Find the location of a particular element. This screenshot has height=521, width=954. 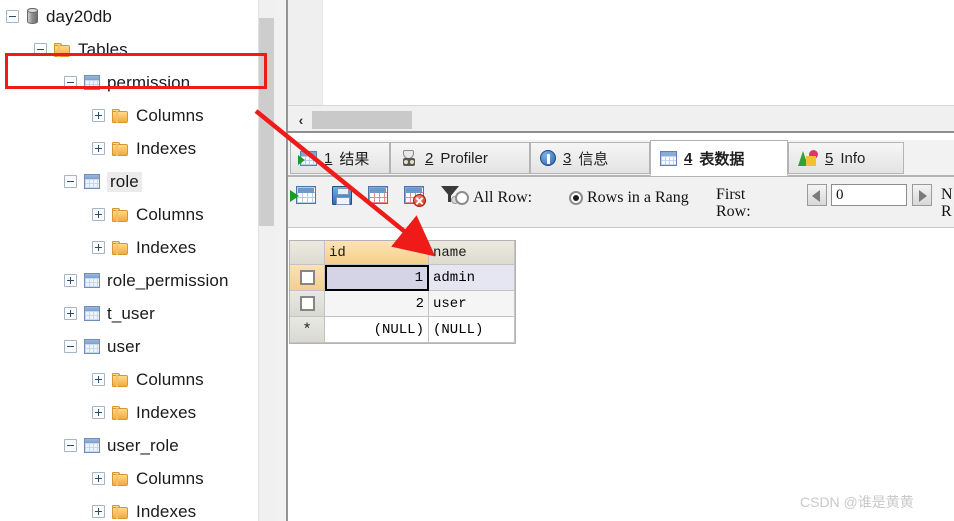

sql-editor-area is located at coordinates (621, 52).